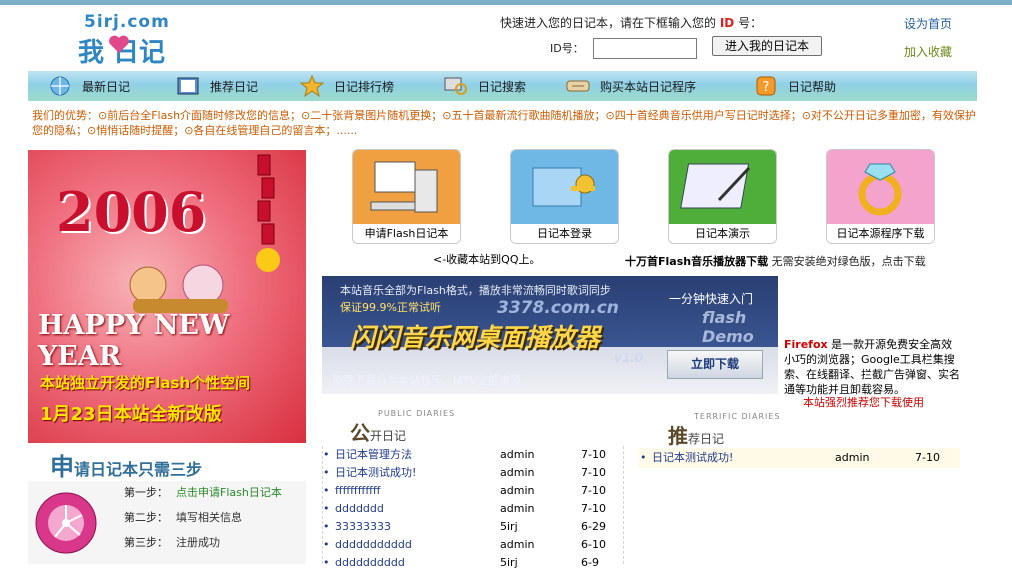 This screenshot has width=1012, height=572. Describe the element at coordinates (848, 261) in the screenshot. I see `flash-player-desc: 无需安装绝对绿色版，点击下载` at that location.